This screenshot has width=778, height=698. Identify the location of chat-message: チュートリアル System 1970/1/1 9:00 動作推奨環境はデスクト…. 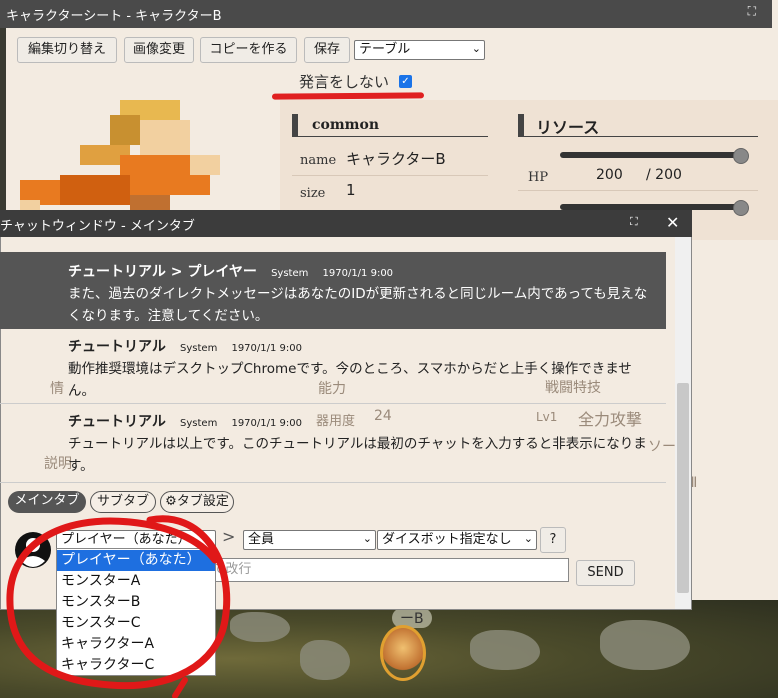
(333, 366).